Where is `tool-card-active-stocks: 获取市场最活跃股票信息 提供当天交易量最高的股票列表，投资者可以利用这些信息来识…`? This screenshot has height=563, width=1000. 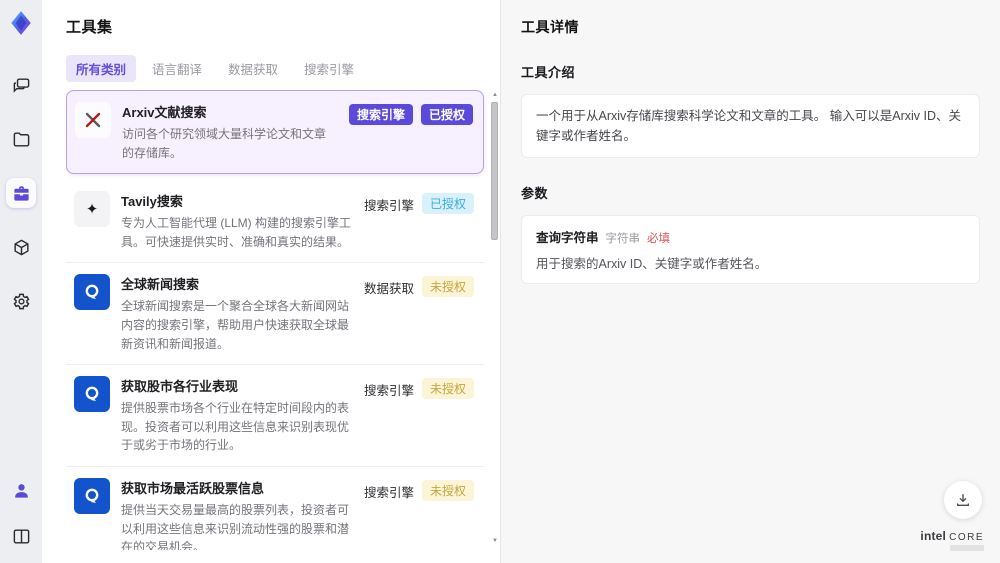
tool-card-active-stocks: 获取市场最活跃股票信息 提供当天交易量最高的股票列表，投资者可以利用这些信息来识… is located at coordinates (275, 507).